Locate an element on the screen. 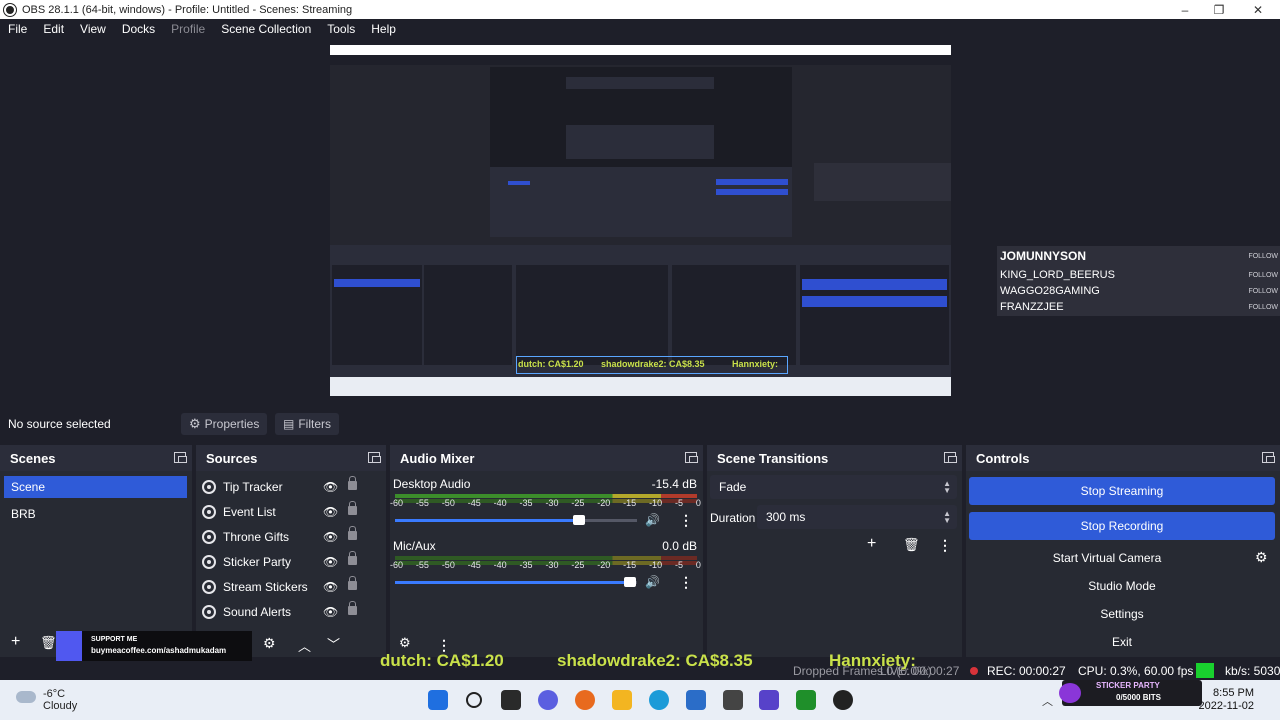 The width and height of the screenshot is (1280, 720). menu-docks: Docks is located at coordinates (138, 29).